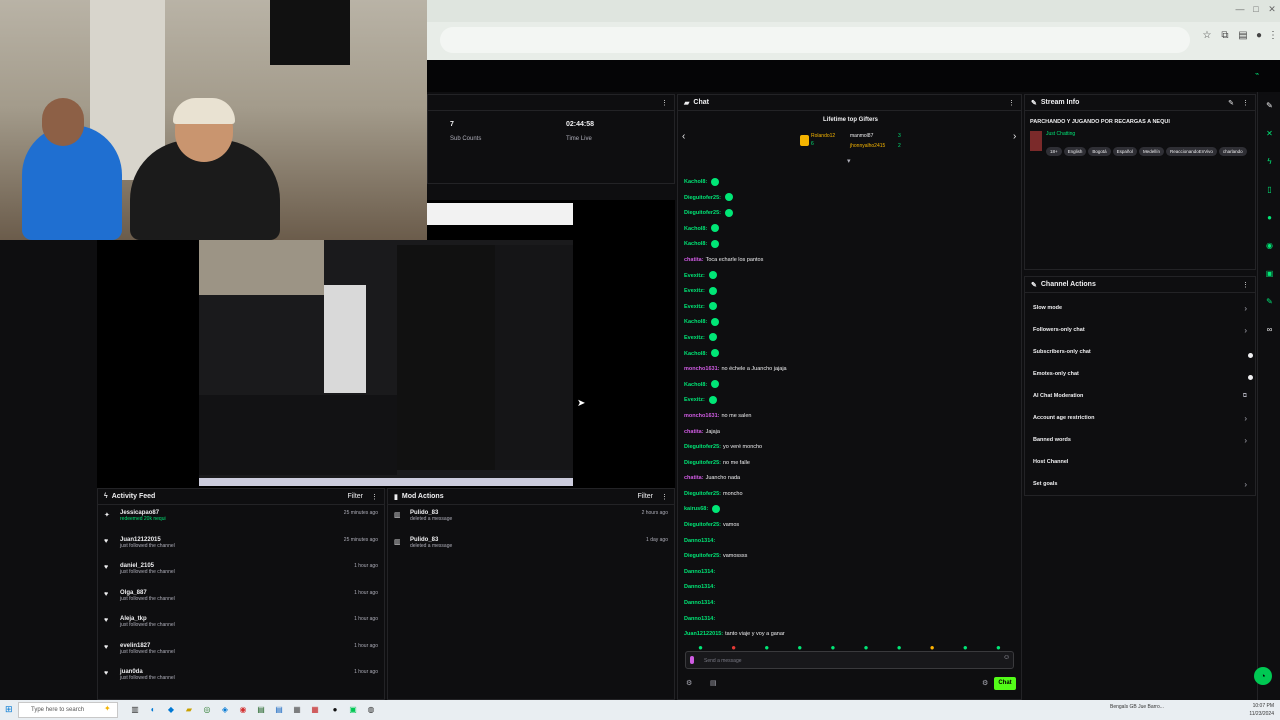 Image resolution: width=1280 pixels, height=720 pixels. Describe the element at coordinates (1140, 396) in the screenshot. I see `channel-action-row: AI Chat Moderation ⧉` at that location.